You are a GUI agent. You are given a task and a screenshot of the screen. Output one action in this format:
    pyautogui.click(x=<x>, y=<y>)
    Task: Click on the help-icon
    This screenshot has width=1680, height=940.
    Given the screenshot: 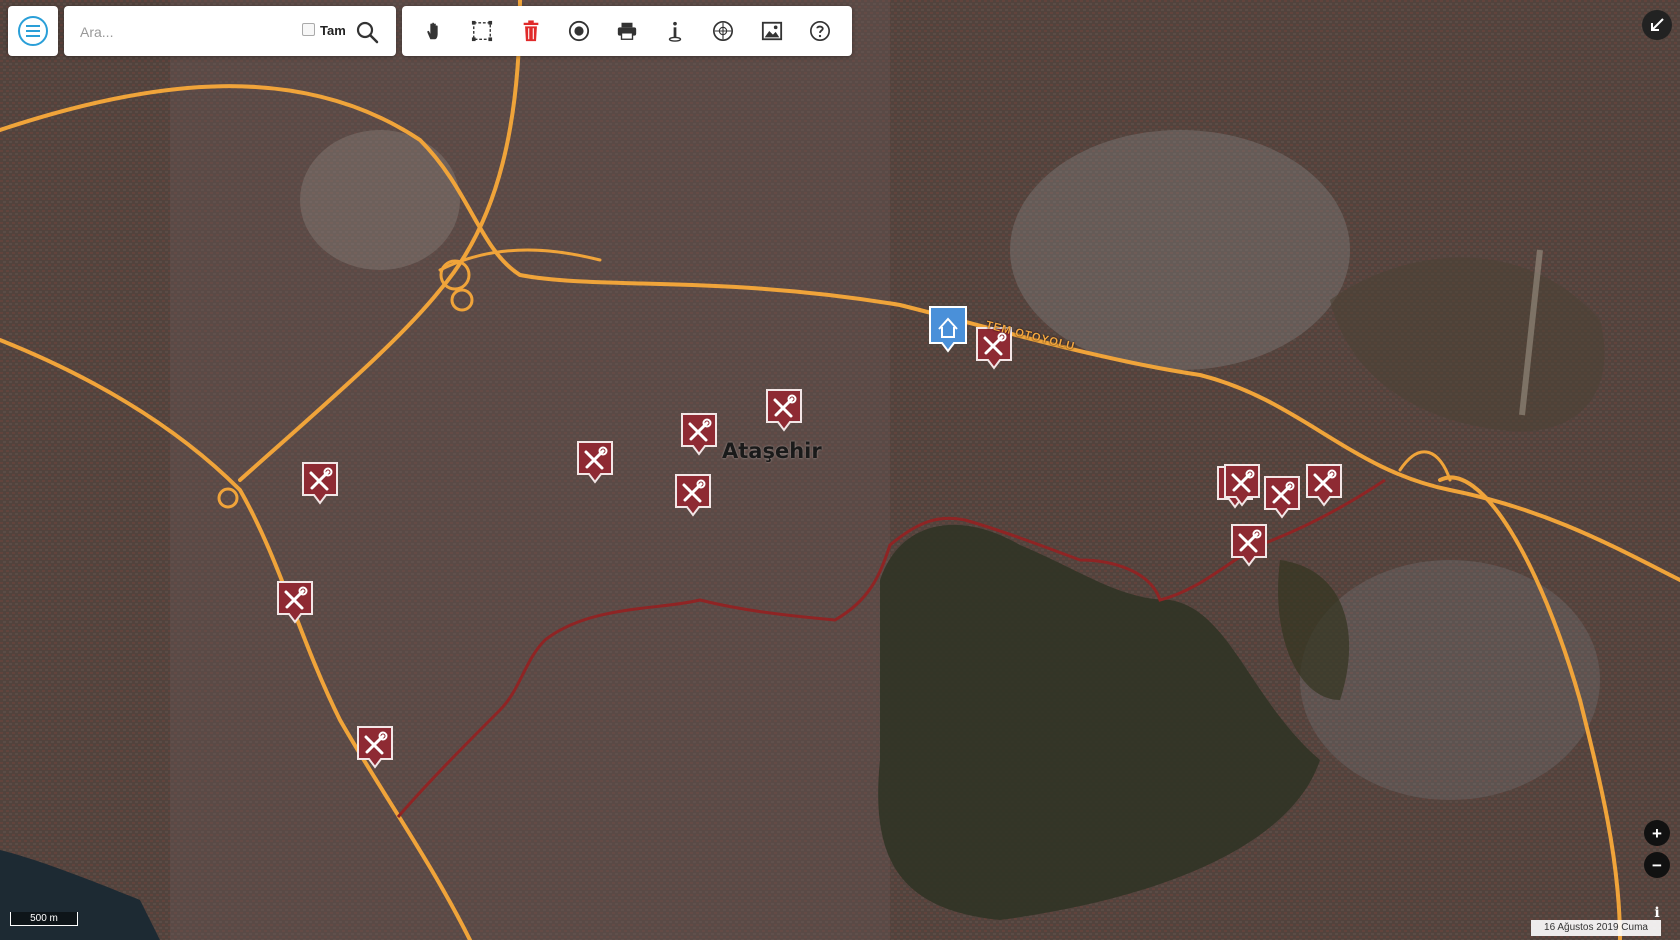 What is the action you would take?
    pyautogui.click(x=819, y=31)
    